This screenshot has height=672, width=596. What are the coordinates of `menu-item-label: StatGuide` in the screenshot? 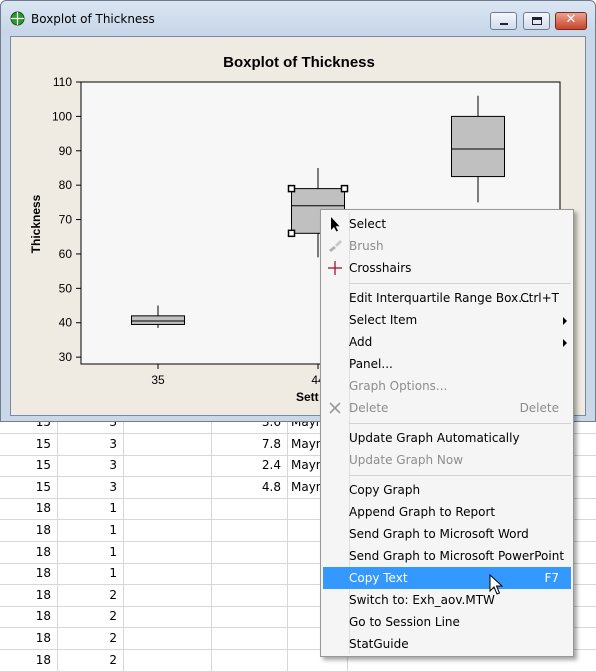 It's located at (379, 644).